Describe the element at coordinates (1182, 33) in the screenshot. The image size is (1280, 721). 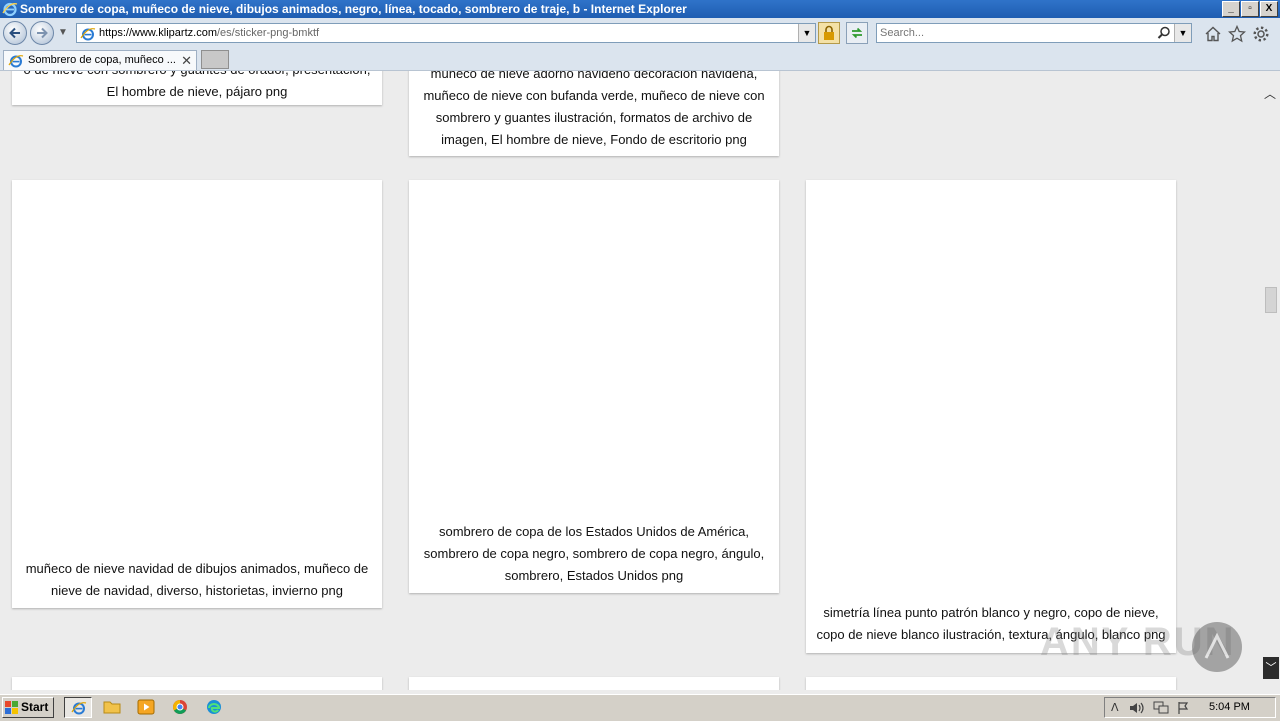
I see `search-provider-dropdown: ▼` at that location.